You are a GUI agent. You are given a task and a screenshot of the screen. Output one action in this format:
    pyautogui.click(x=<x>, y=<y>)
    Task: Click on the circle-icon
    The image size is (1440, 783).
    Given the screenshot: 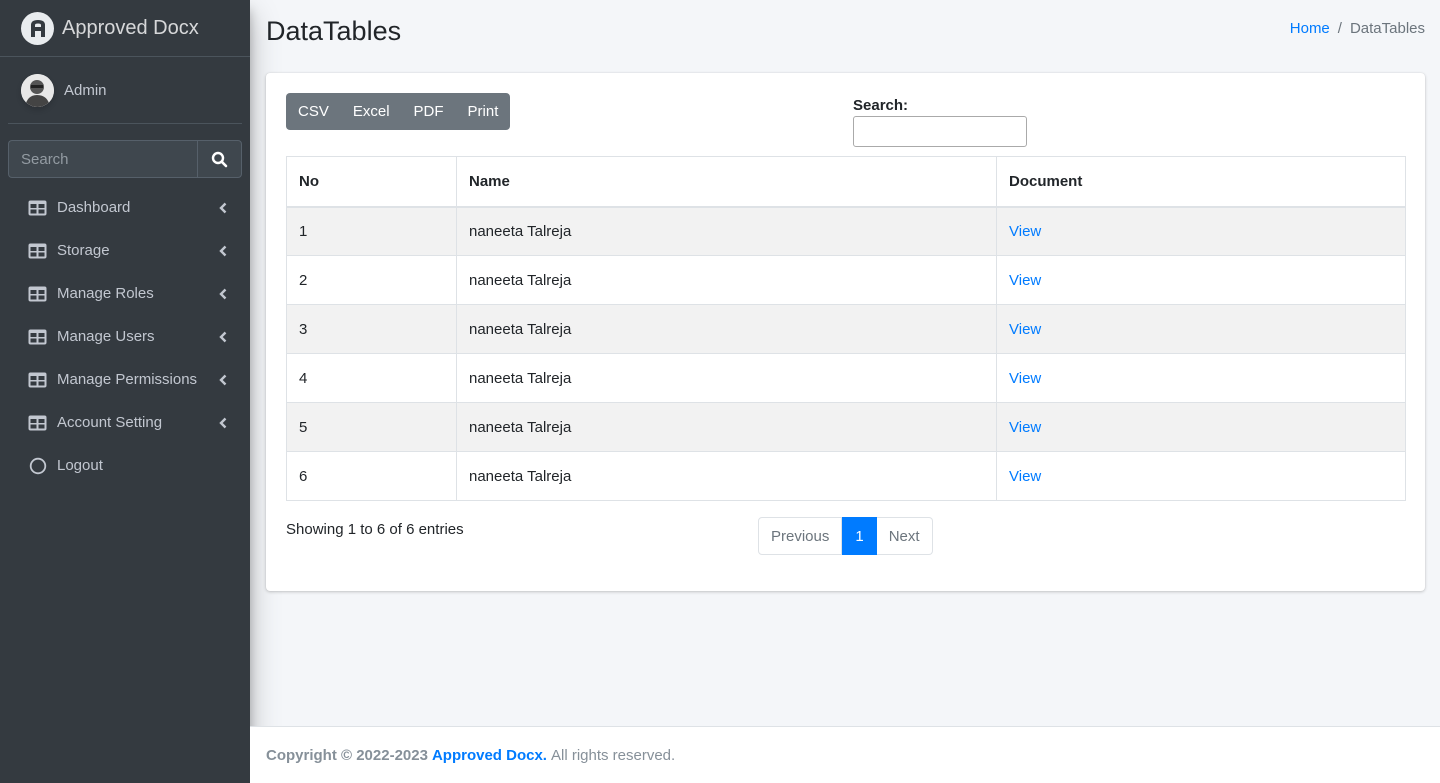 What is the action you would take?
    pyautogui.click(x=37, y=465)
    